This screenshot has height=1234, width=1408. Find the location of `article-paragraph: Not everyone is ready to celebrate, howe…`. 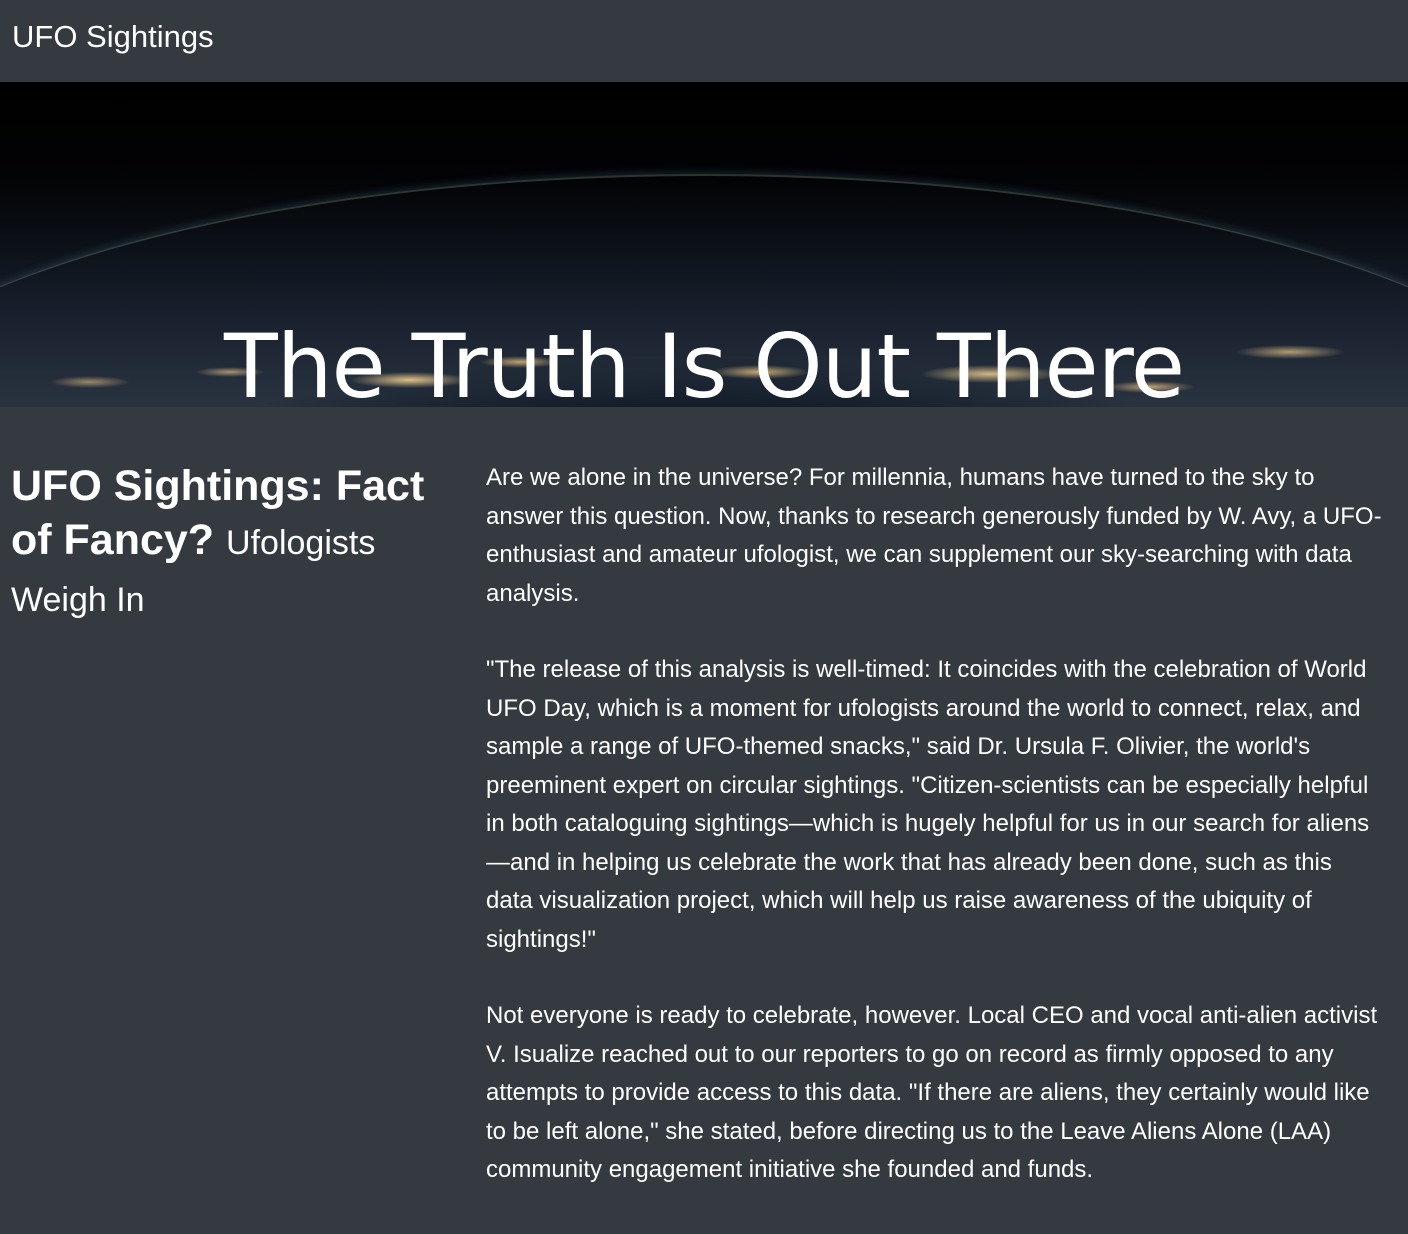

article-paragraph: Not everyone is ready to celebrate, howe… is located at coordinates (932, 1092).